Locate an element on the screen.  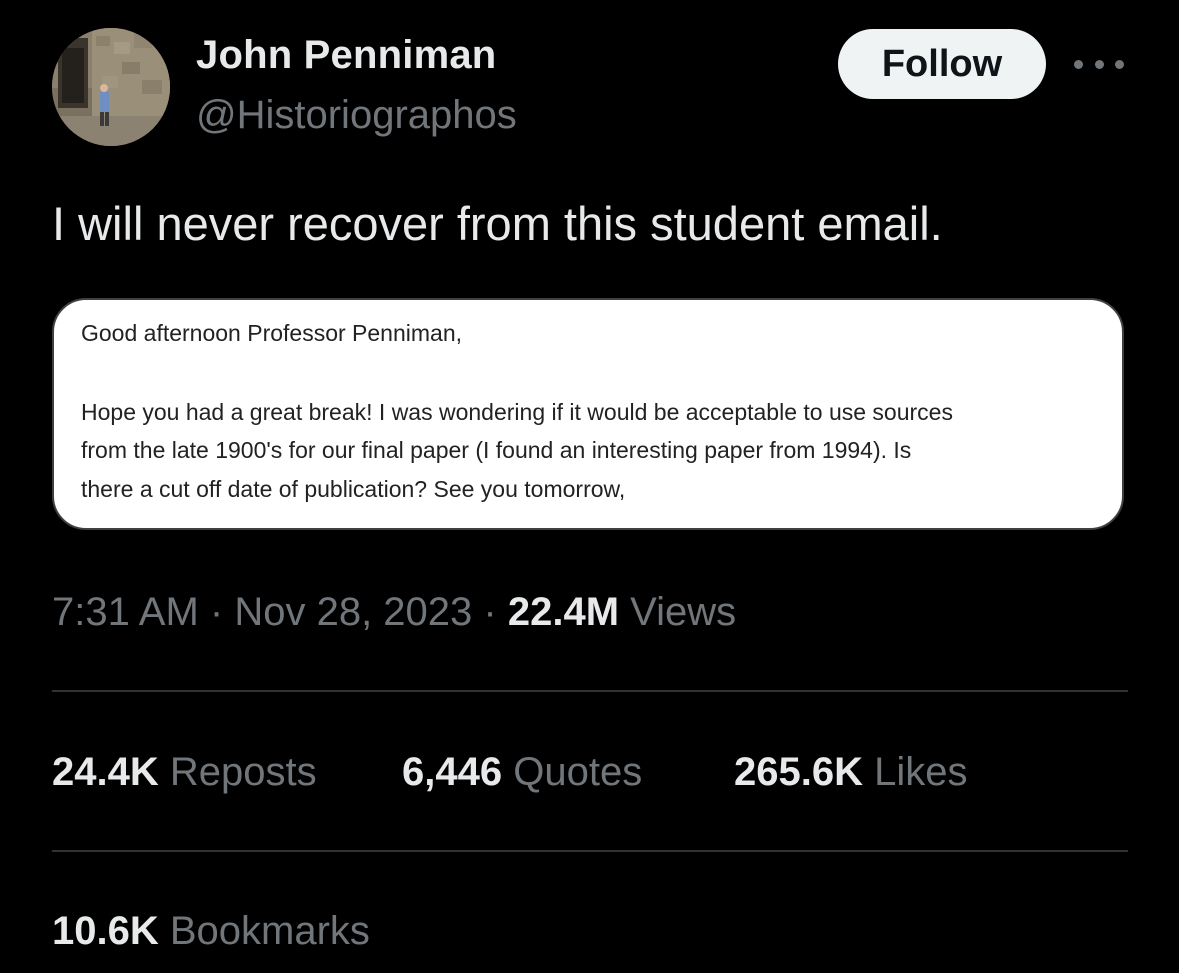
tweet-date: Nov 28, 2023 is located at coordinates (353, 612).